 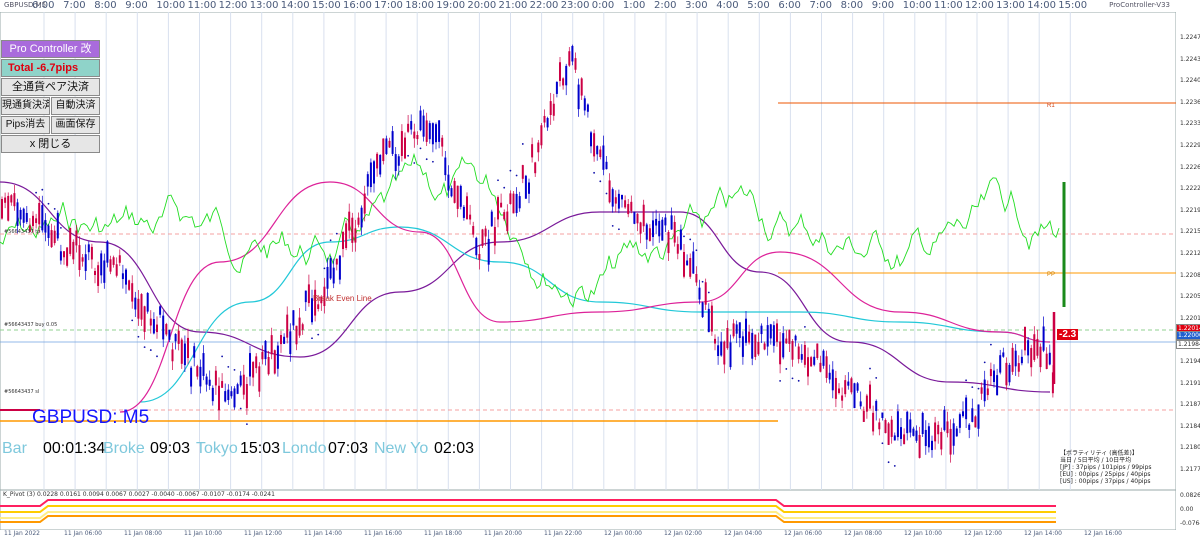 I want to click on london-label: Londo, so click(x=304, y=448).